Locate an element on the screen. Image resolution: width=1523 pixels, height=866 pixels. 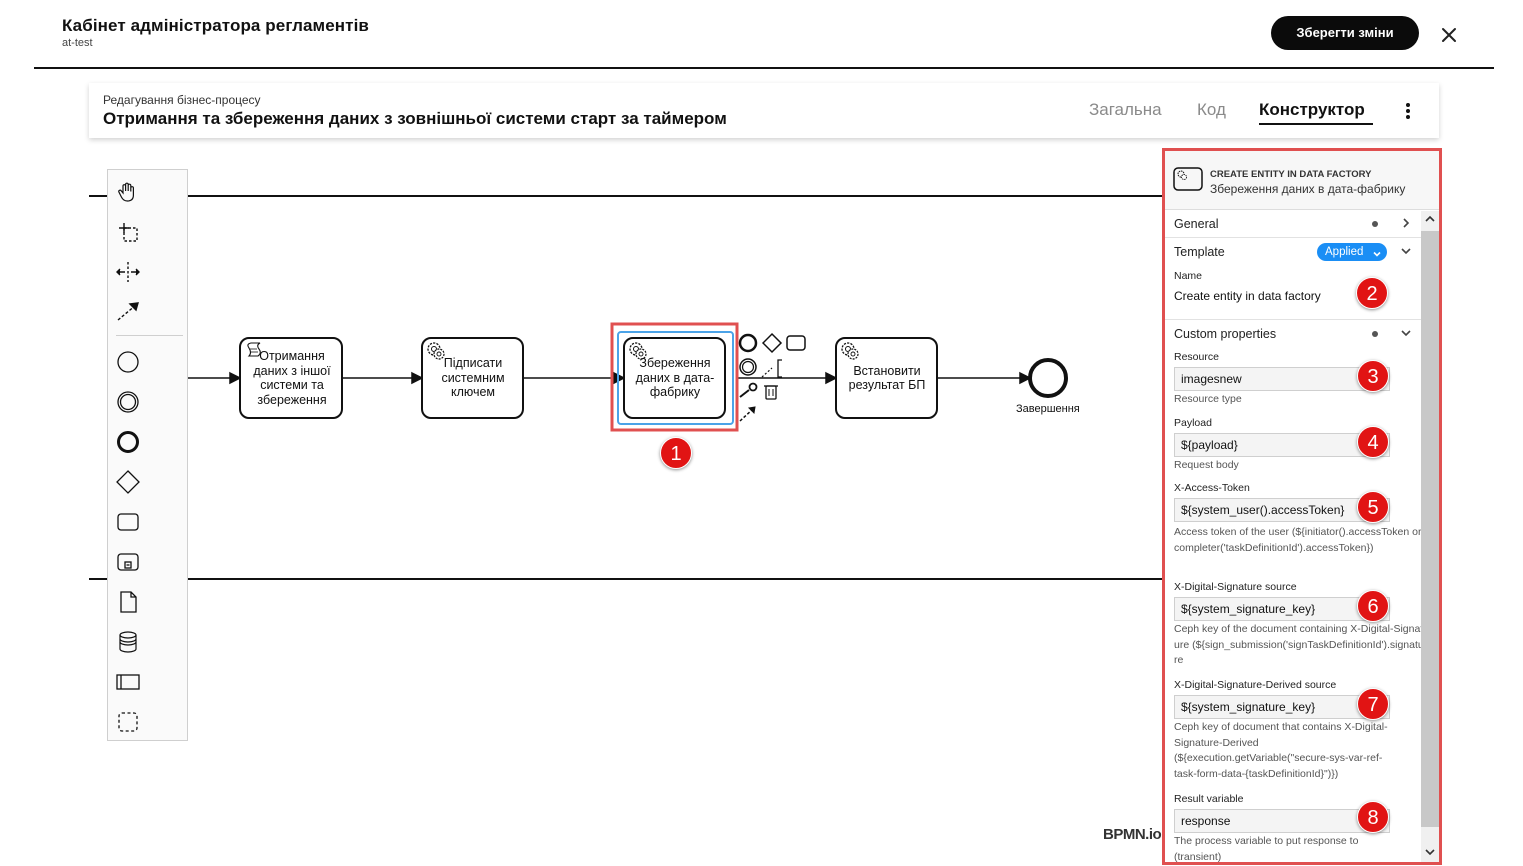
group-icon is located at coordinates (128, 722).